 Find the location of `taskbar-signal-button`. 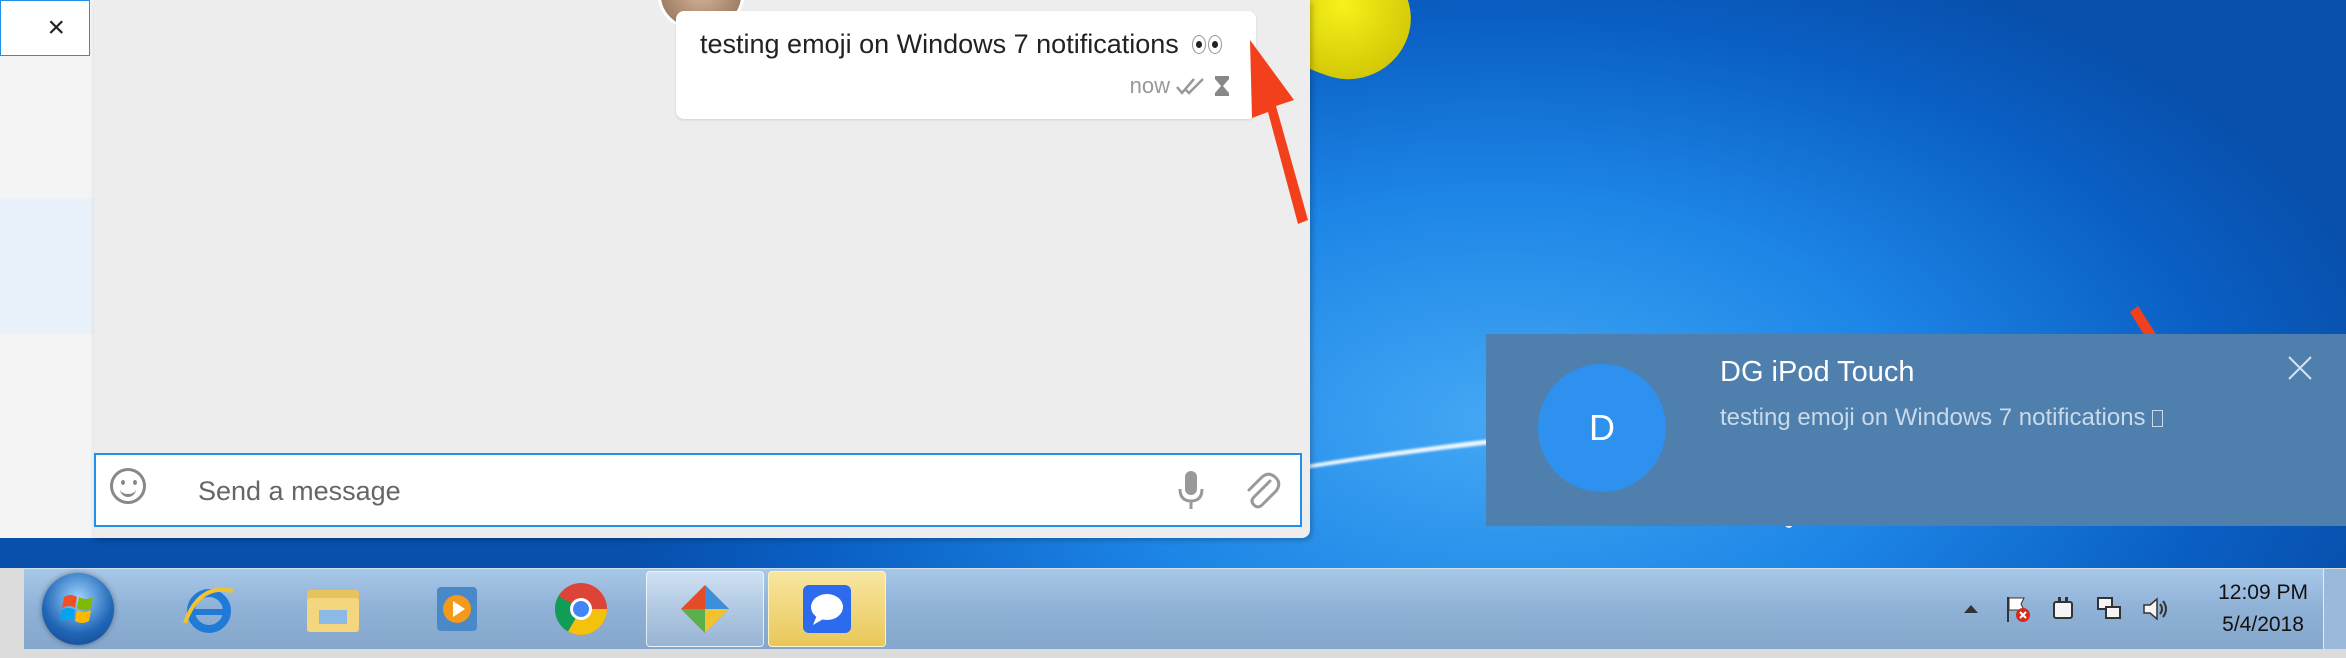

taskbar-signal-button is located at coordinates (827, 609).